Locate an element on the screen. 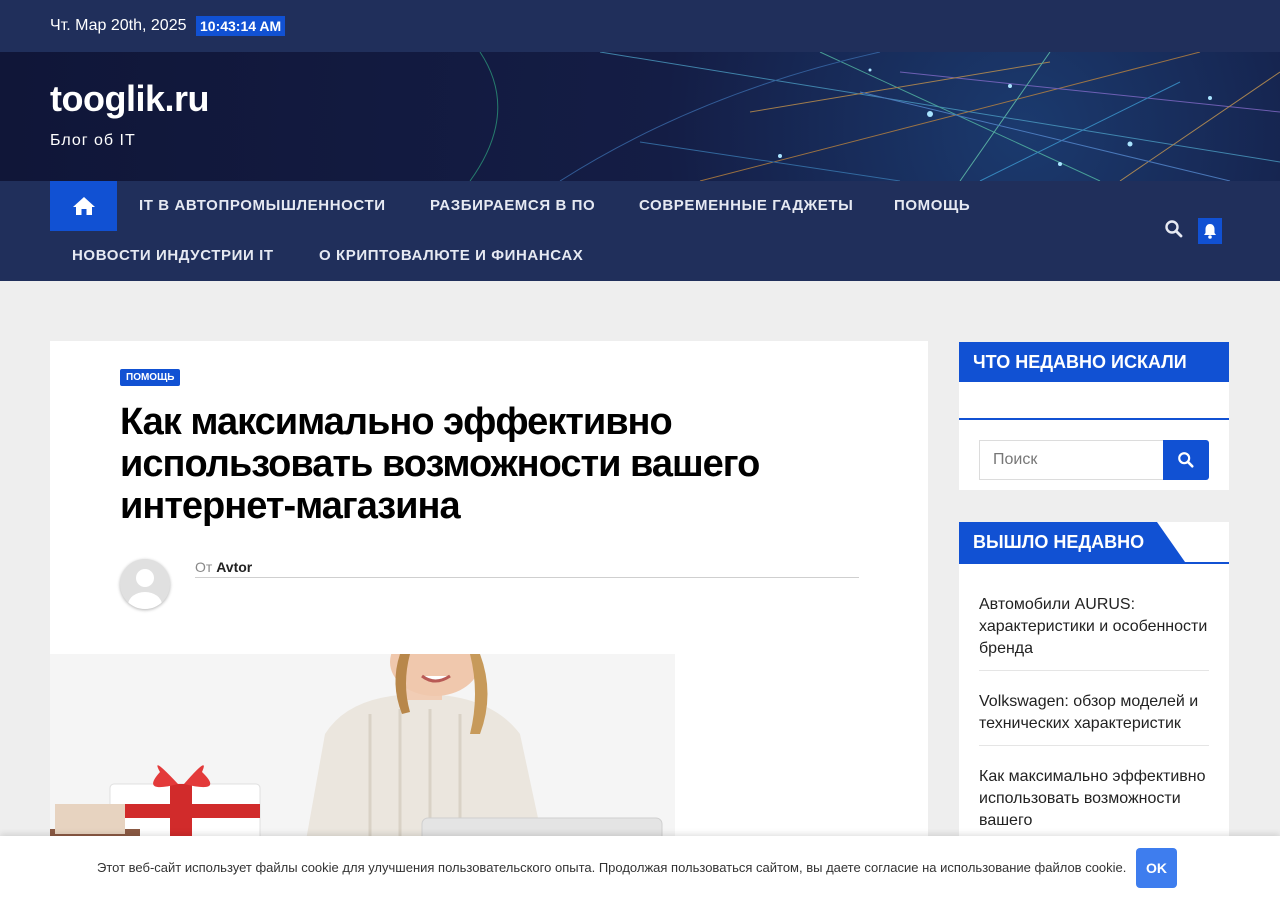 This screenshot has height=900, width=1280. current-date: Чт. Мар 20th, 2025 is located at coordinates (118, 25).